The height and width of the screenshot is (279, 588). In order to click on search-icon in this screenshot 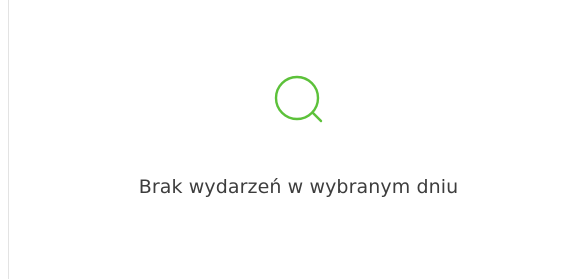, I will do `click(298, 99)`.